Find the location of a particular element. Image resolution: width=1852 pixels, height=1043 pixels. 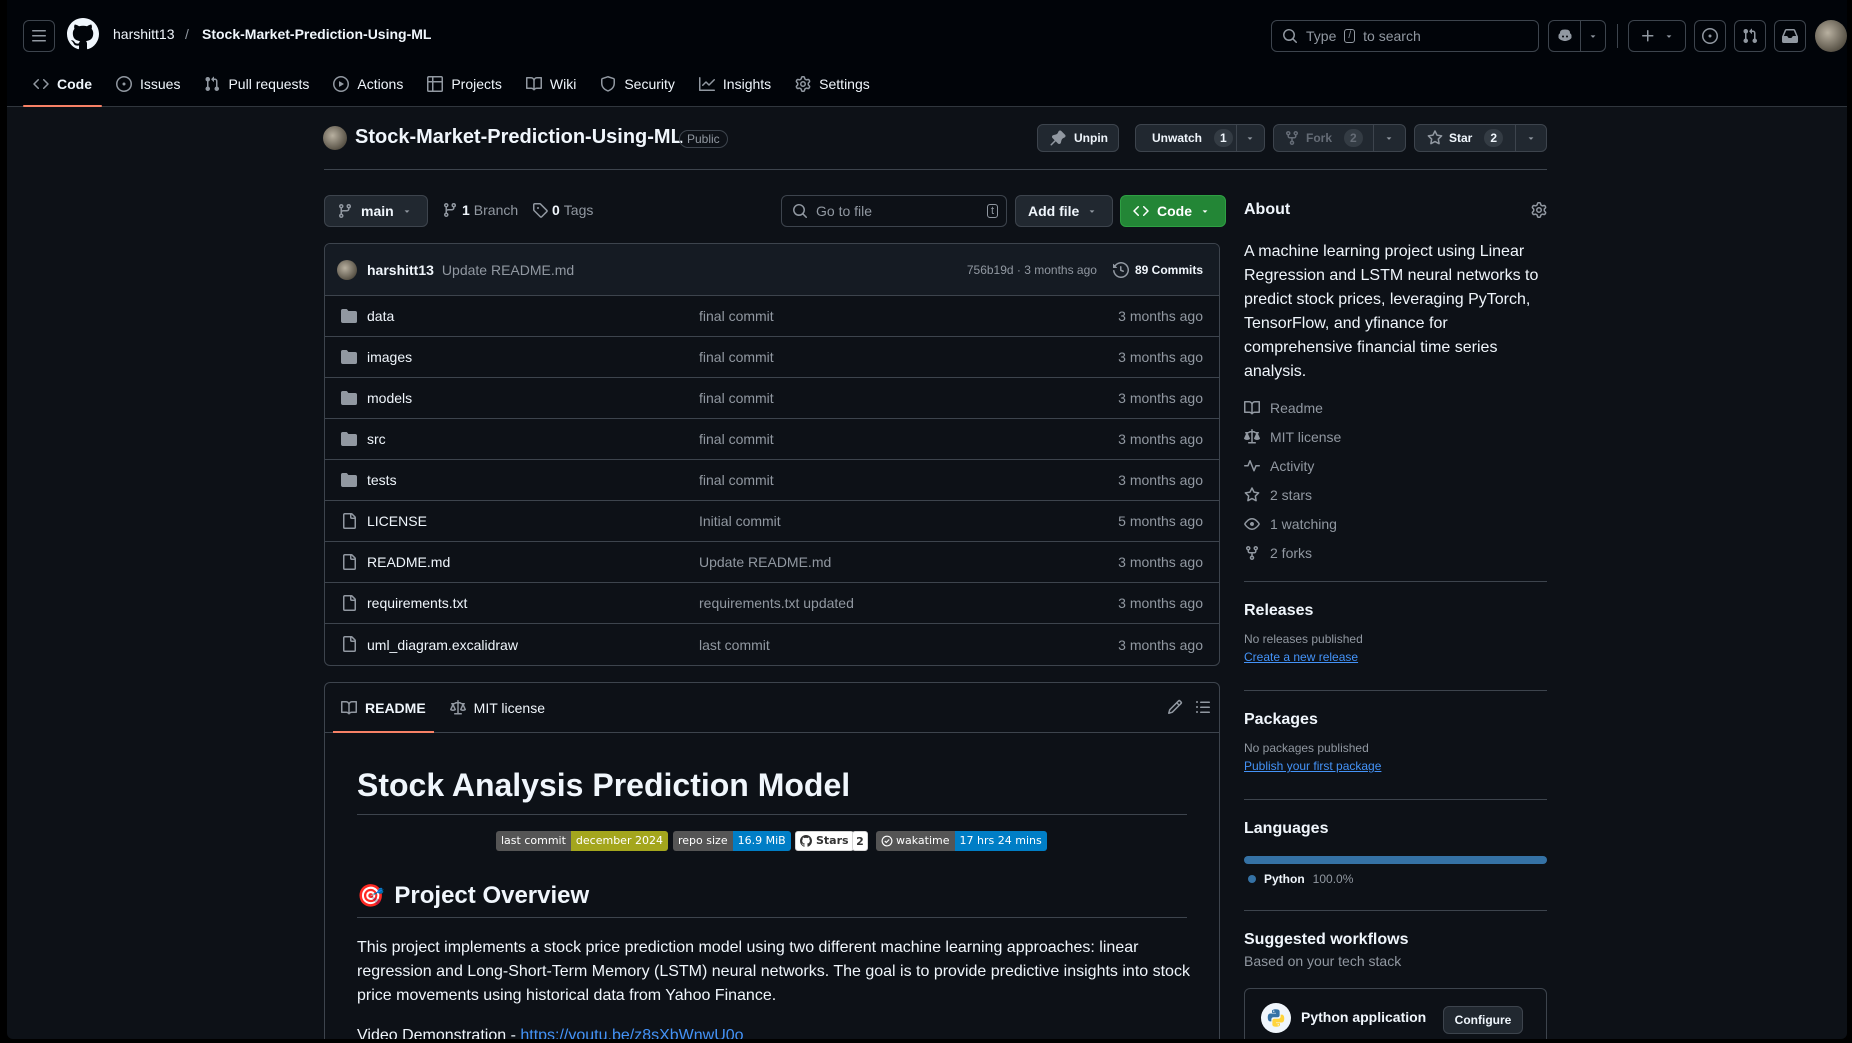

file-row: tests final commit 3 months ago is located at coordinates (772, 480).